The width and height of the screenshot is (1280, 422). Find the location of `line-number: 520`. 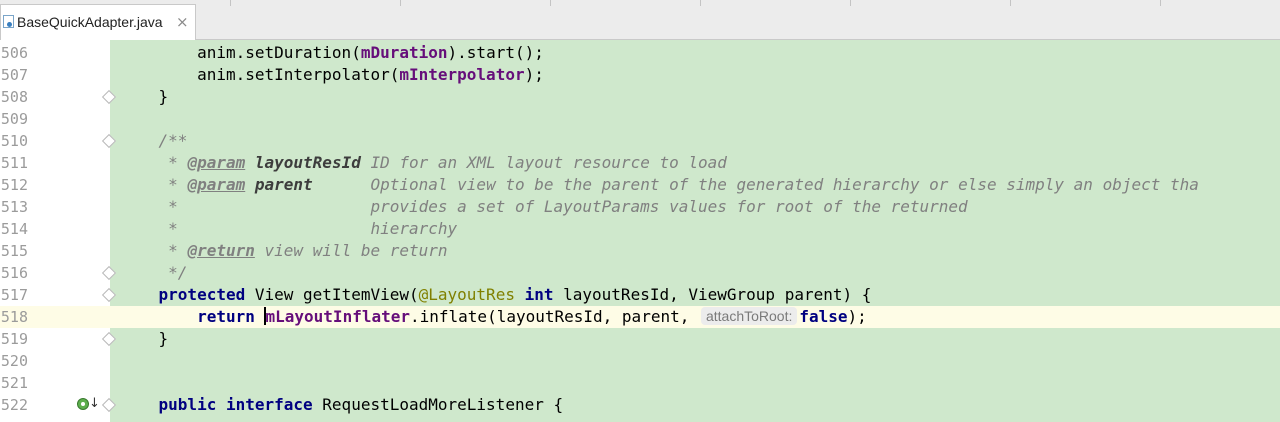

line-number: 520 is located at coordinates (14, 361).